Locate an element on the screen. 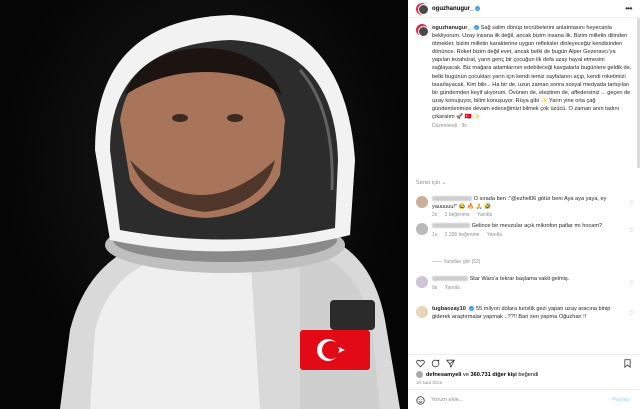 This screenshot has width=640, height=409. comment-text: Star Wars'a tekrar başlama vakti gelmiş. is located at coordinates (519, 279).